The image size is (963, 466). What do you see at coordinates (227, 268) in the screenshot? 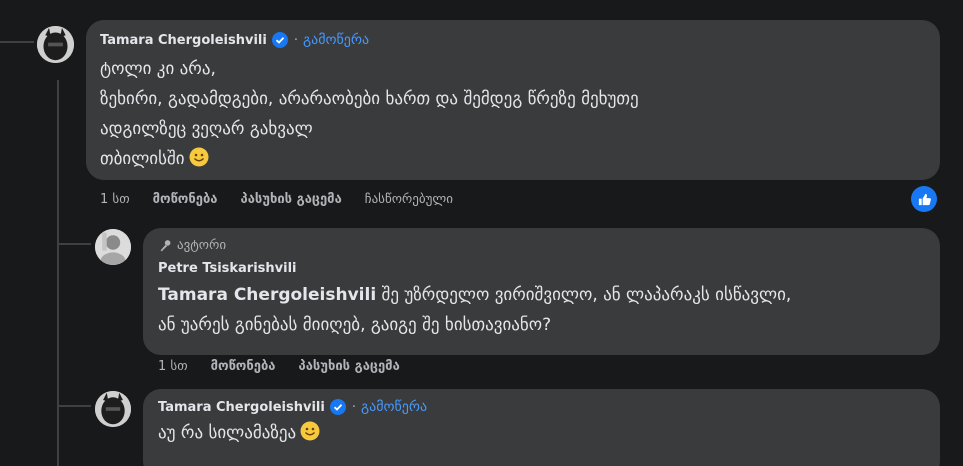
I see `author-name: Petre Tsiskarishvili` at bounding box center [227, 268].